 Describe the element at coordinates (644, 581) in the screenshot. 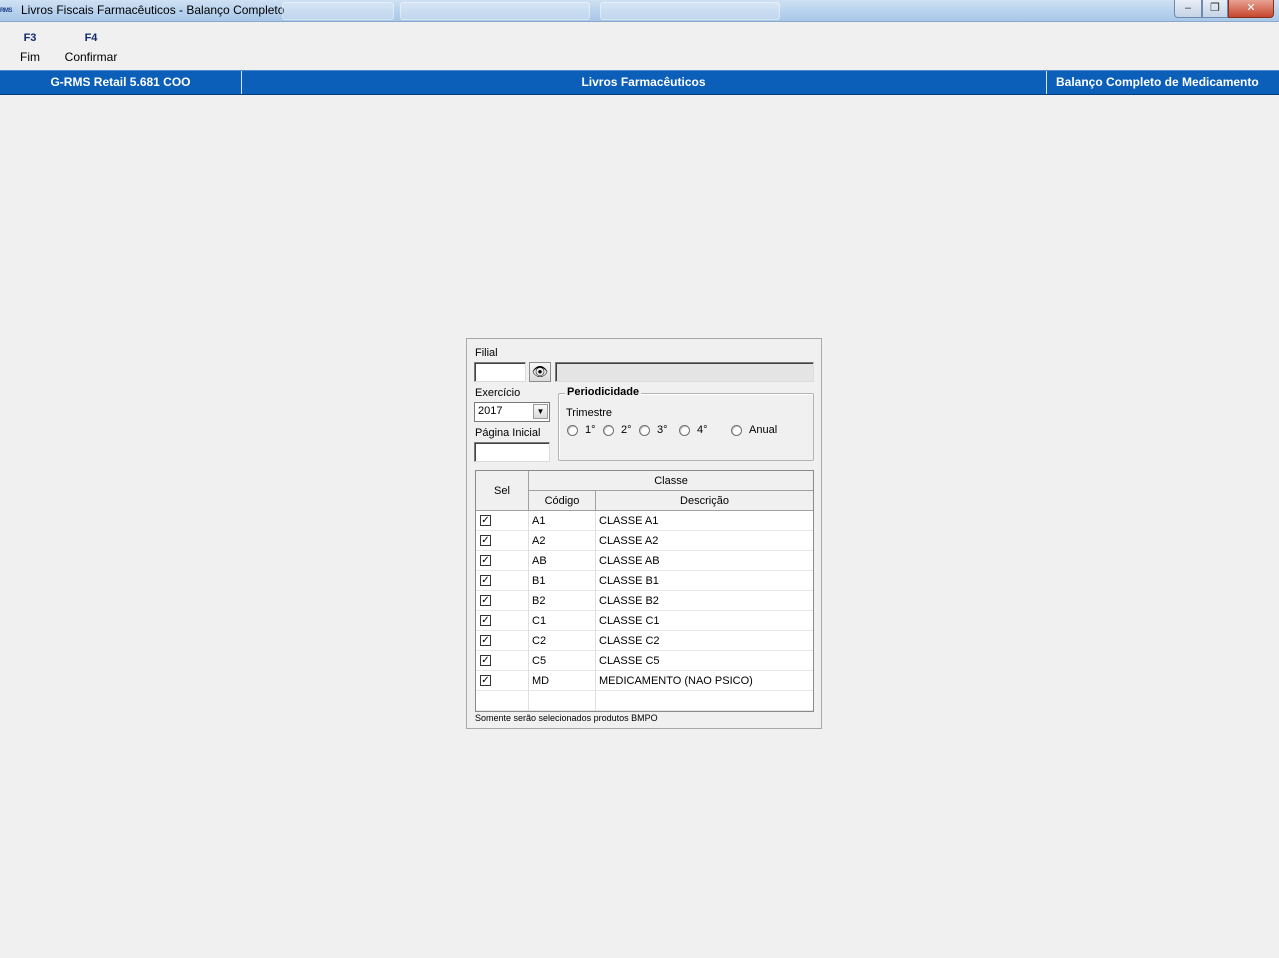

I see `table-row: ✓ B1 CLASSE B1` at that location.